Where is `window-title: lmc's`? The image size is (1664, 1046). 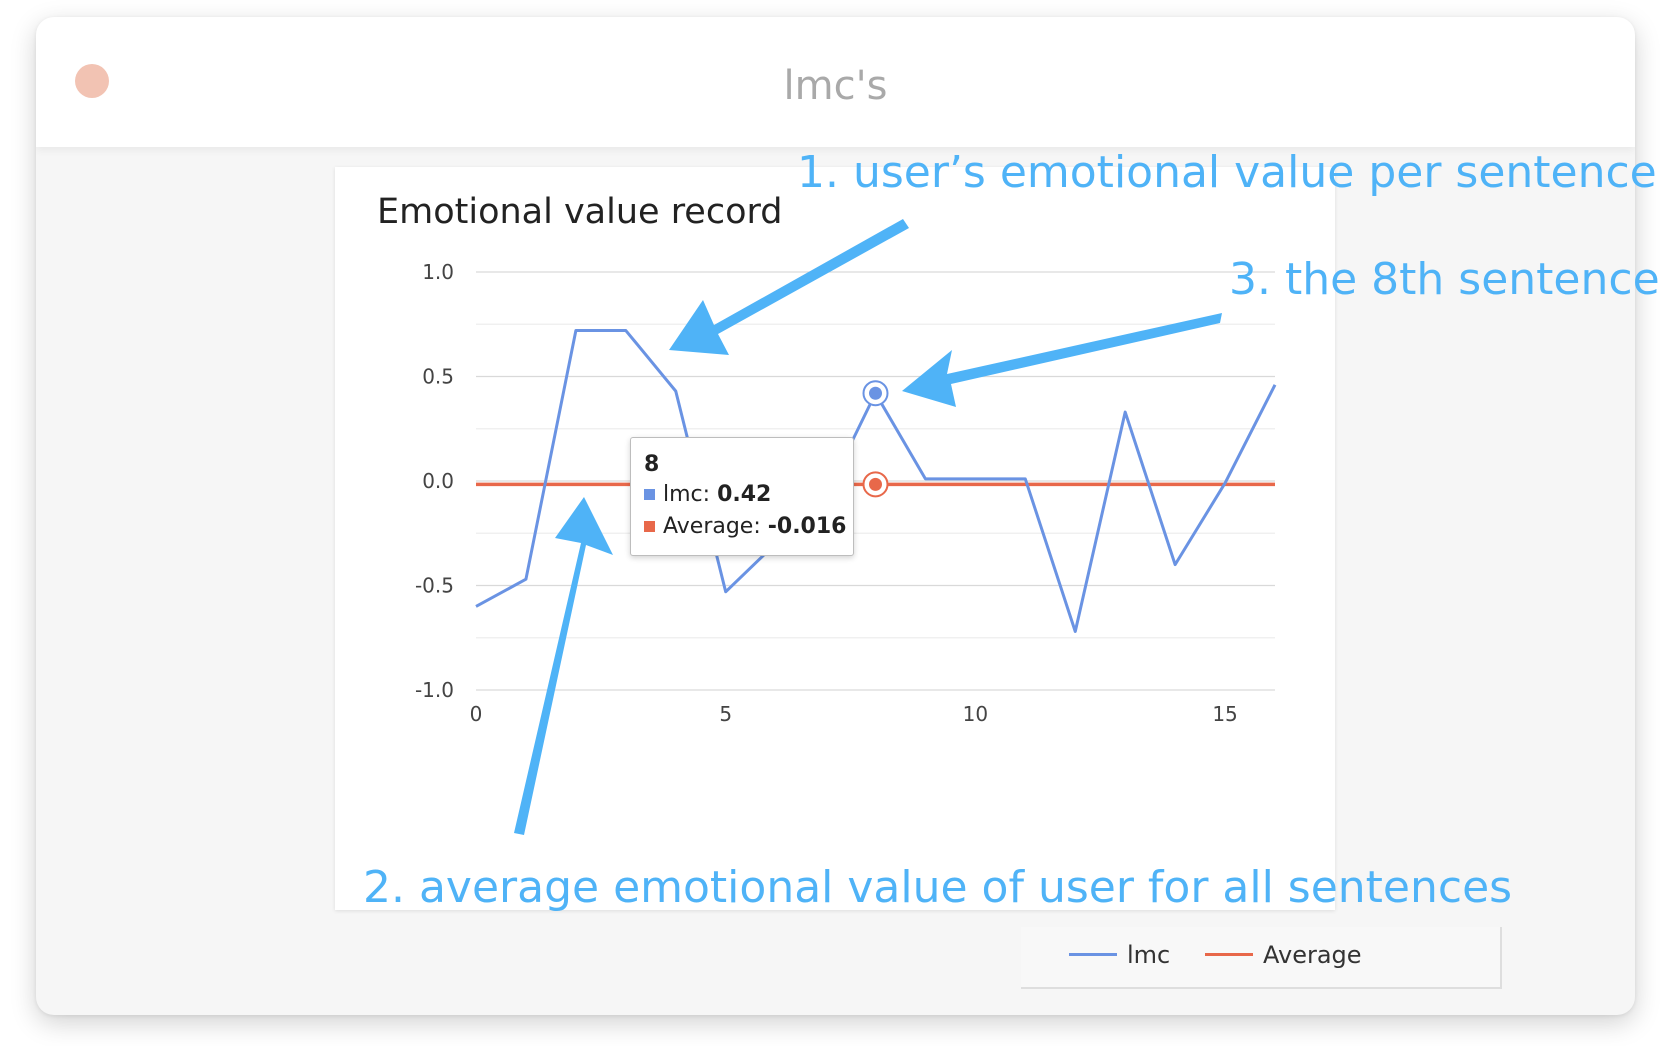 window-title: lmc's is located at coordinates (835, 86).